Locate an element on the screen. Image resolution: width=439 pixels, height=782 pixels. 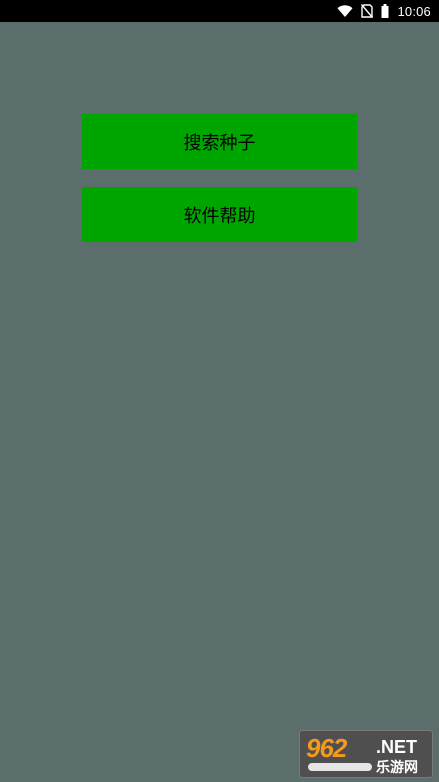
watermark-logo: 962 .NET 乐游网 is located at coordinates (366, 754).